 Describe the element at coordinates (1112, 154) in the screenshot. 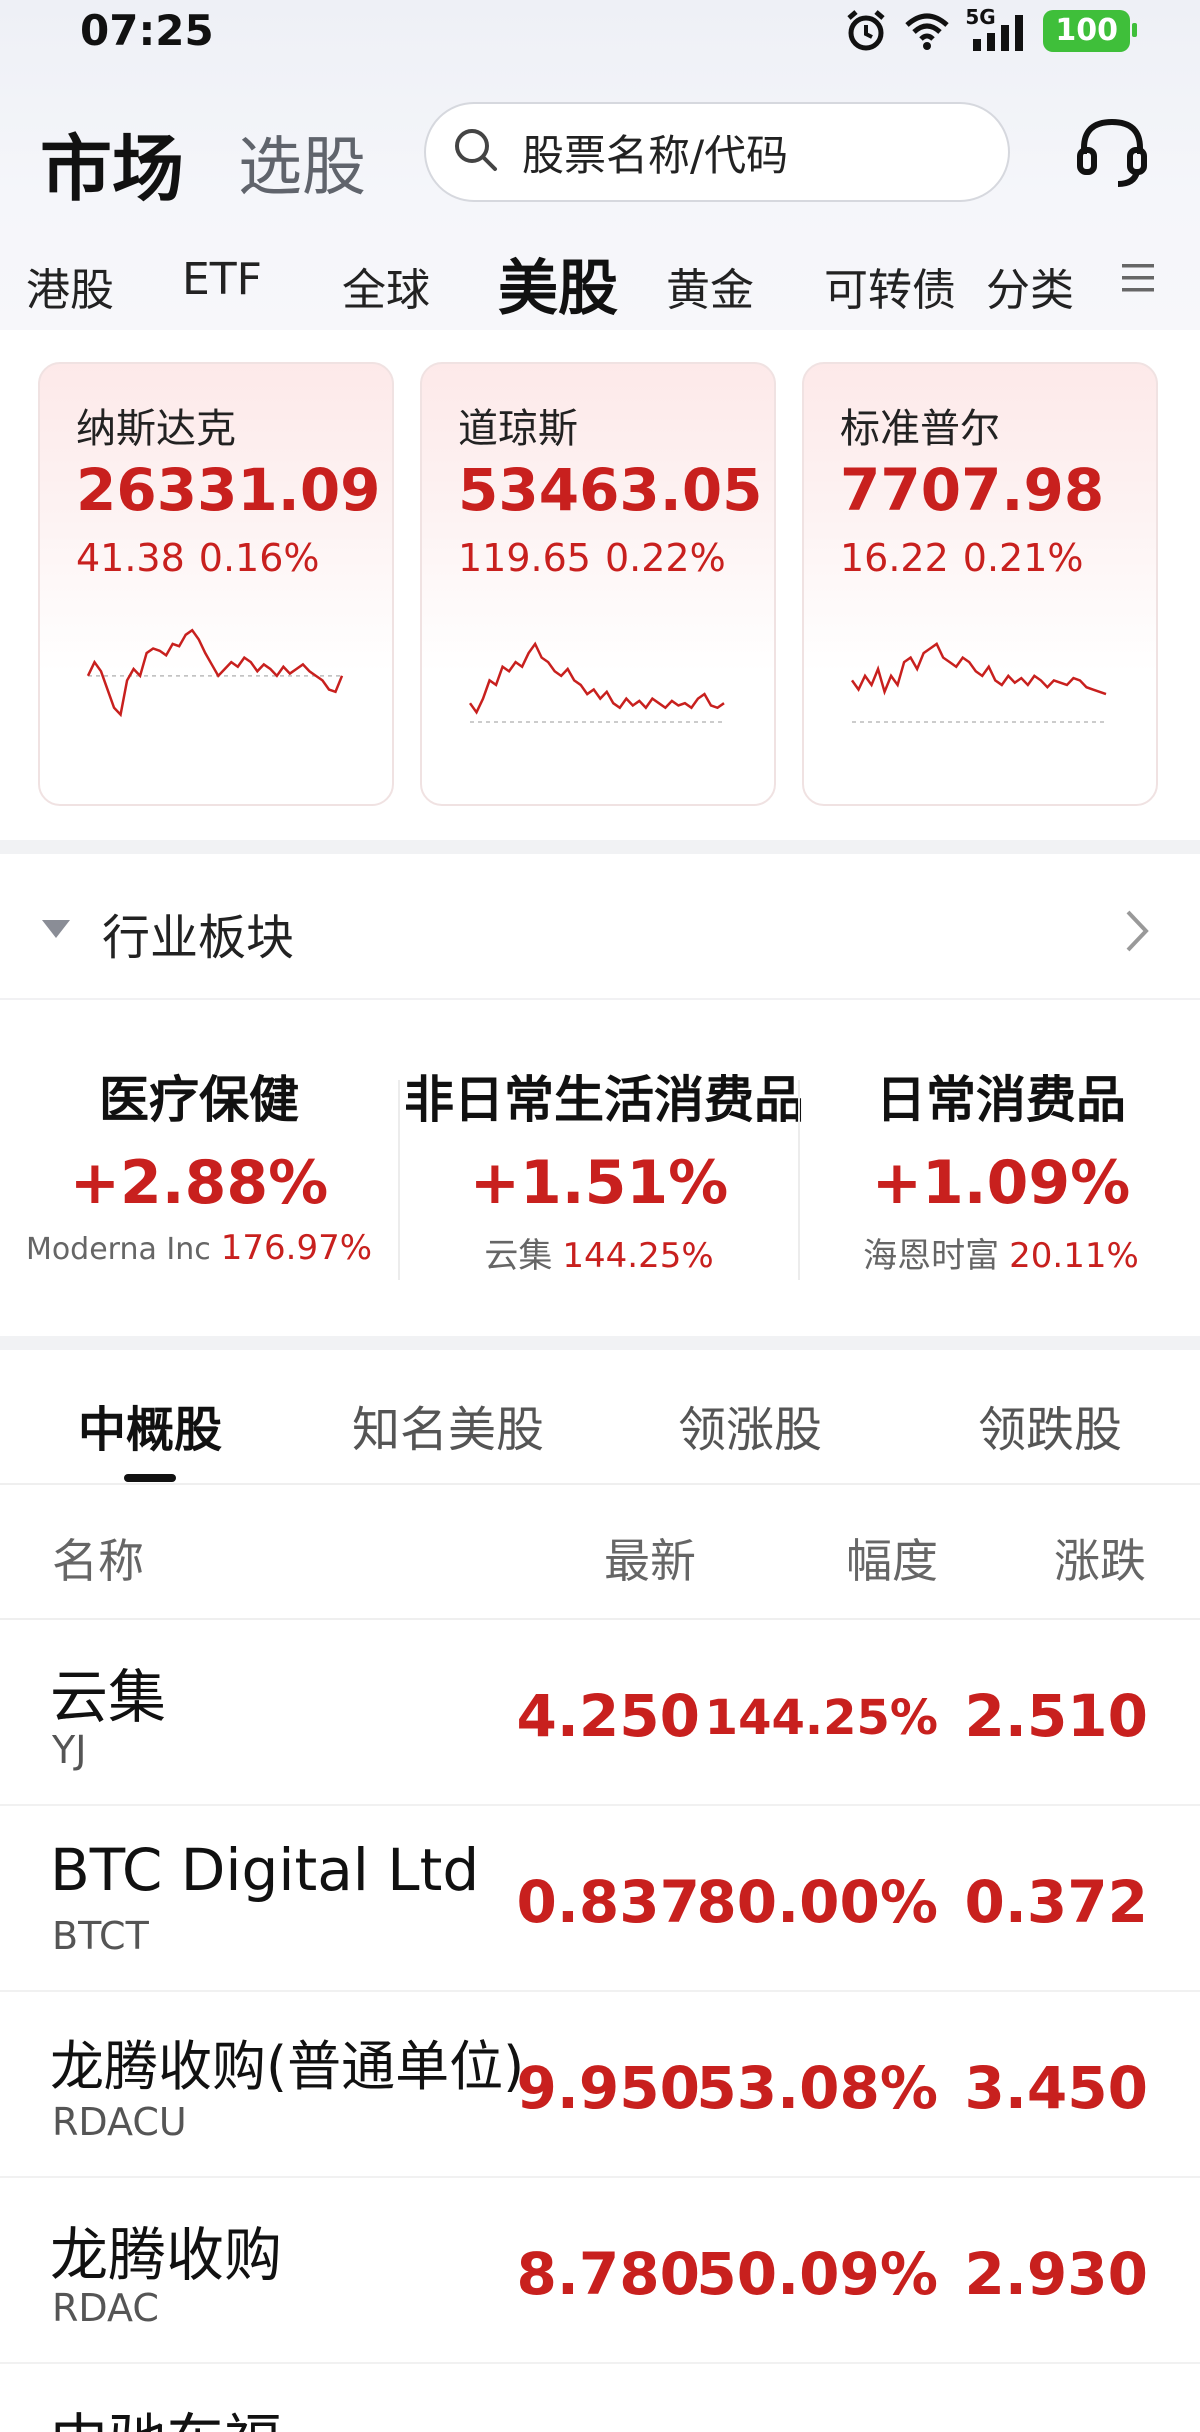

I see `customer-service-icon` at that location.